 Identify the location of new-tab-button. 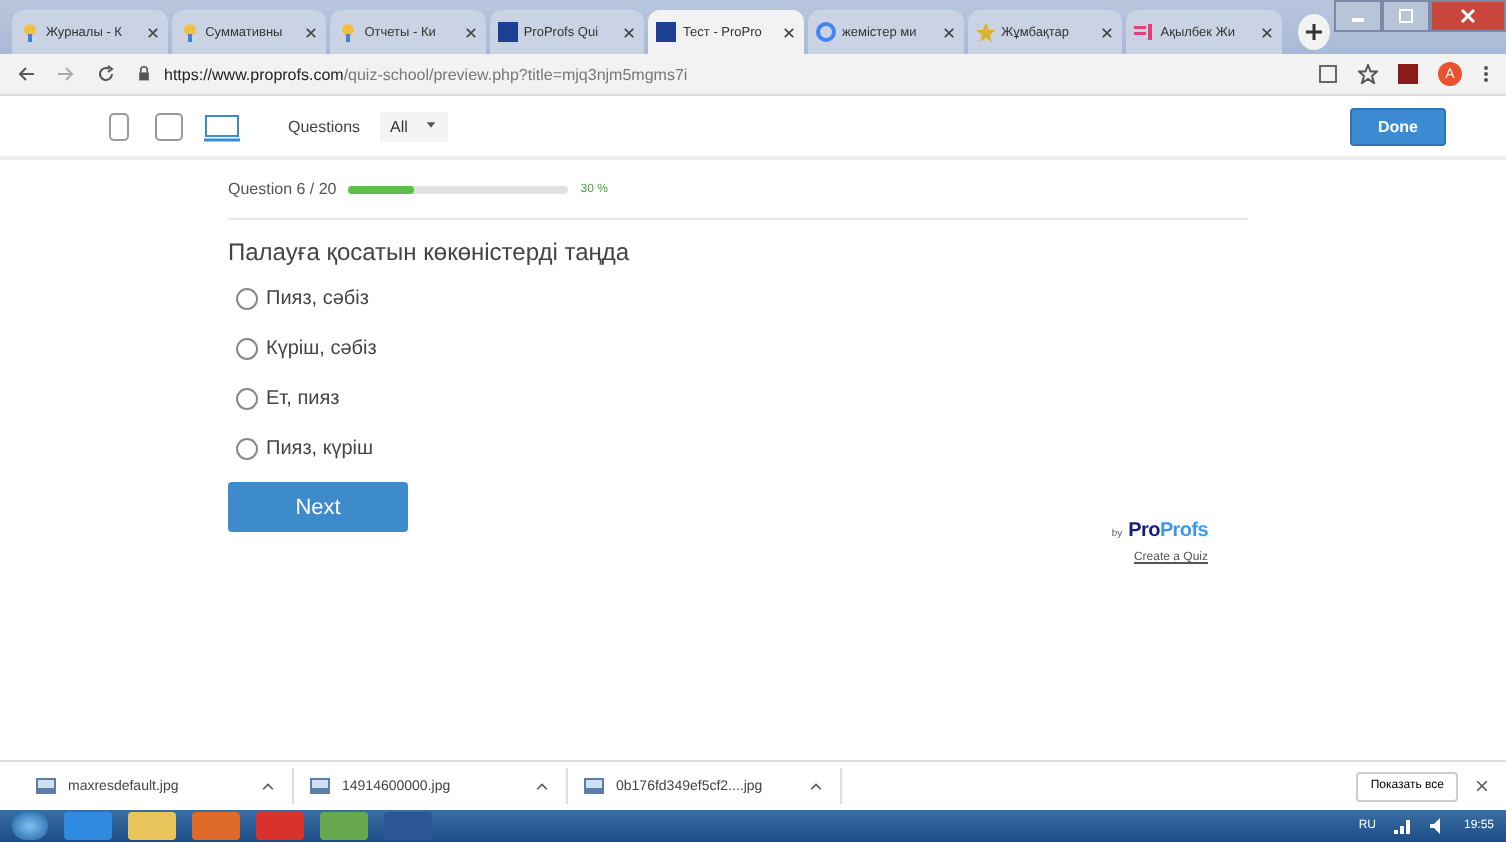
(1313, 32).